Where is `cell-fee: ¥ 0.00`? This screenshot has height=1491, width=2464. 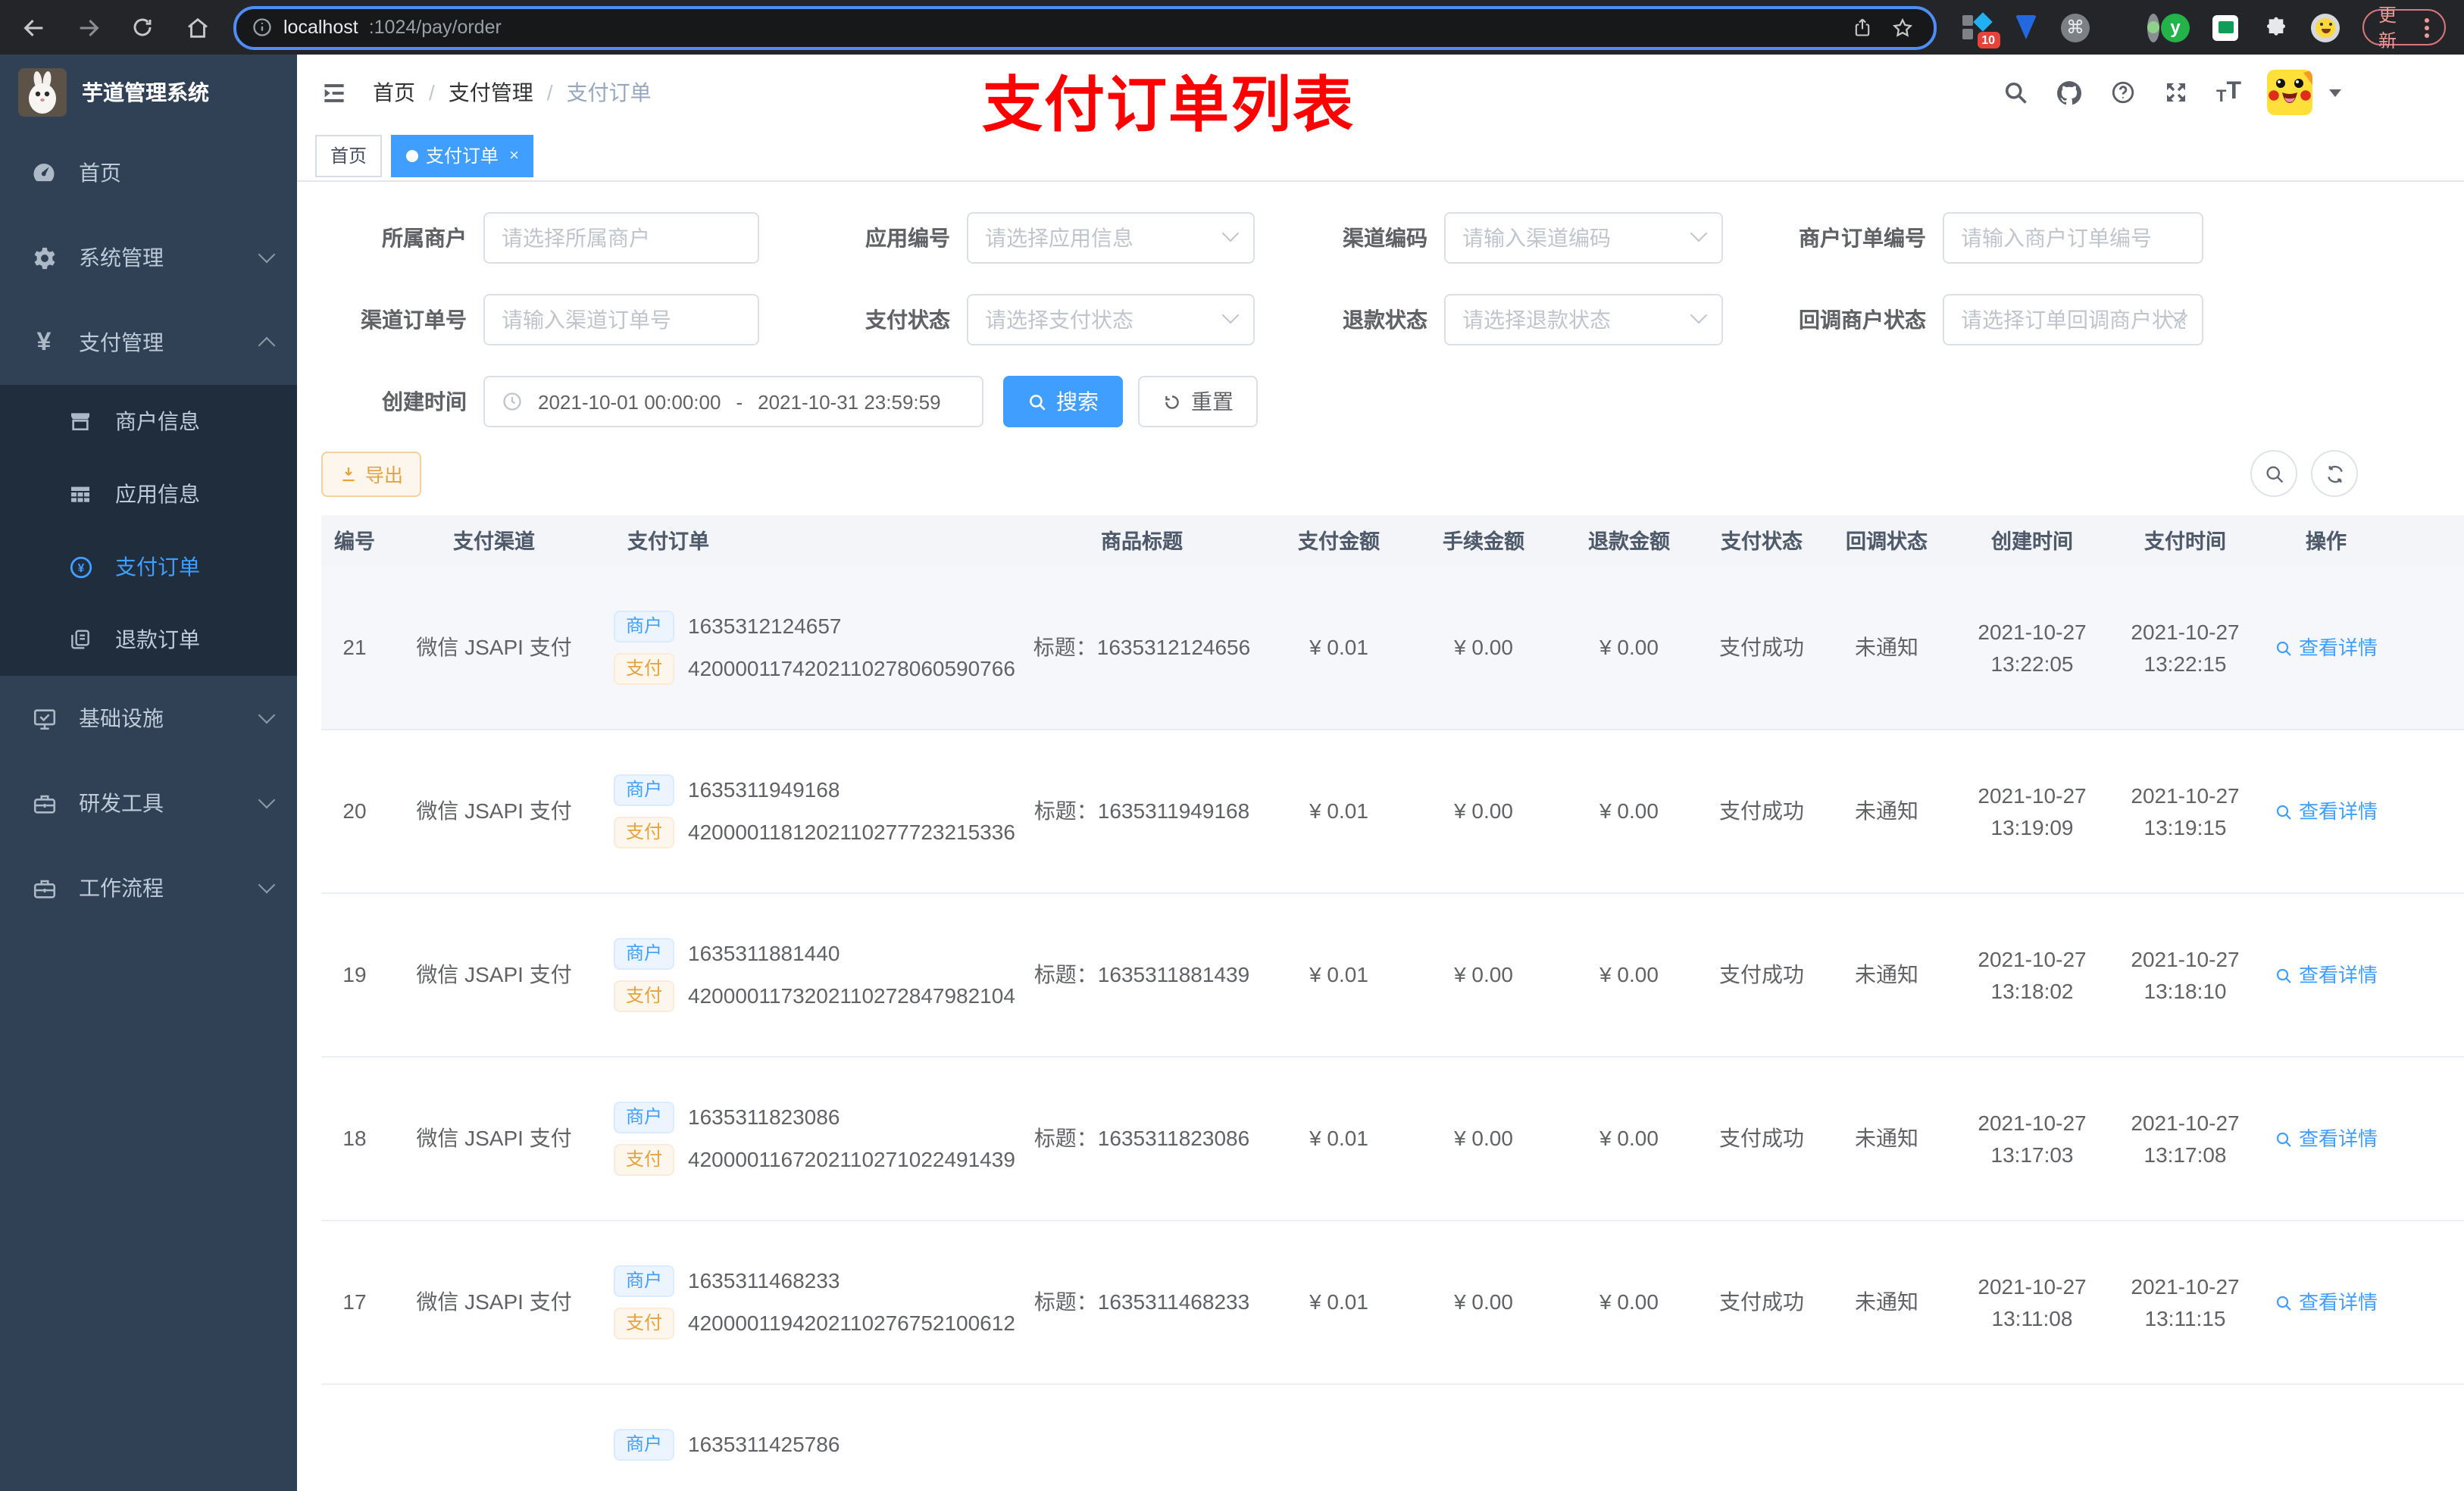
cell-fee: ¥ 0.00 is located at coordinates (1483, 1301).